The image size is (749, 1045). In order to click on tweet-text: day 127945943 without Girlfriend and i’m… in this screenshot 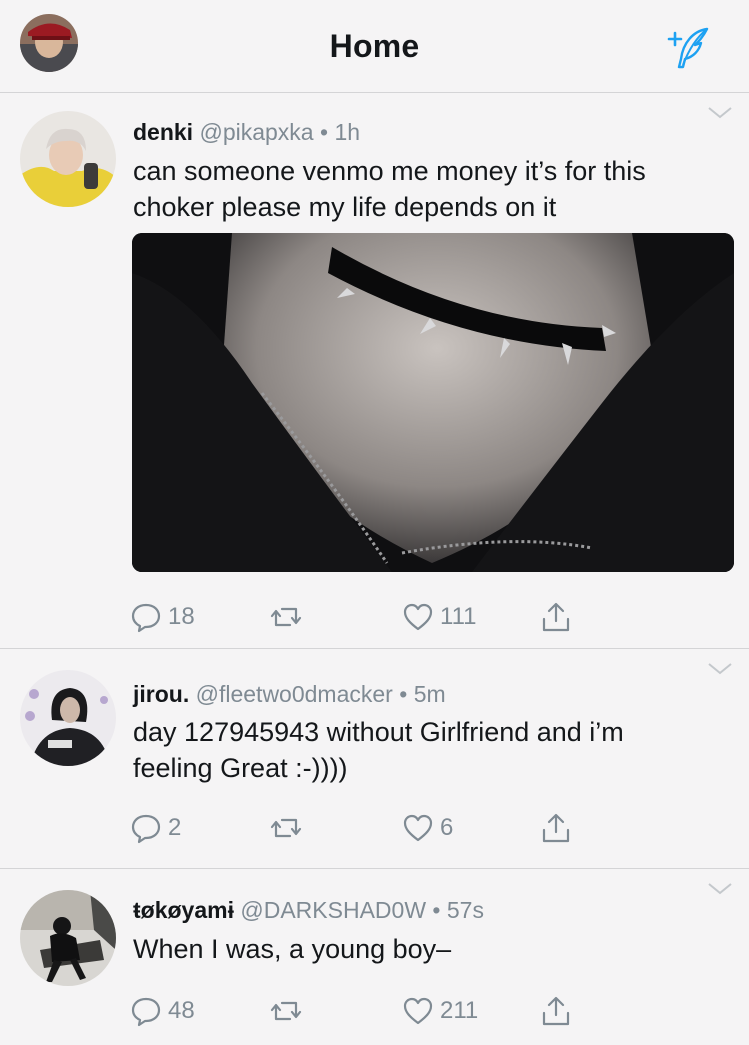, I will do `click(433, 750)`.